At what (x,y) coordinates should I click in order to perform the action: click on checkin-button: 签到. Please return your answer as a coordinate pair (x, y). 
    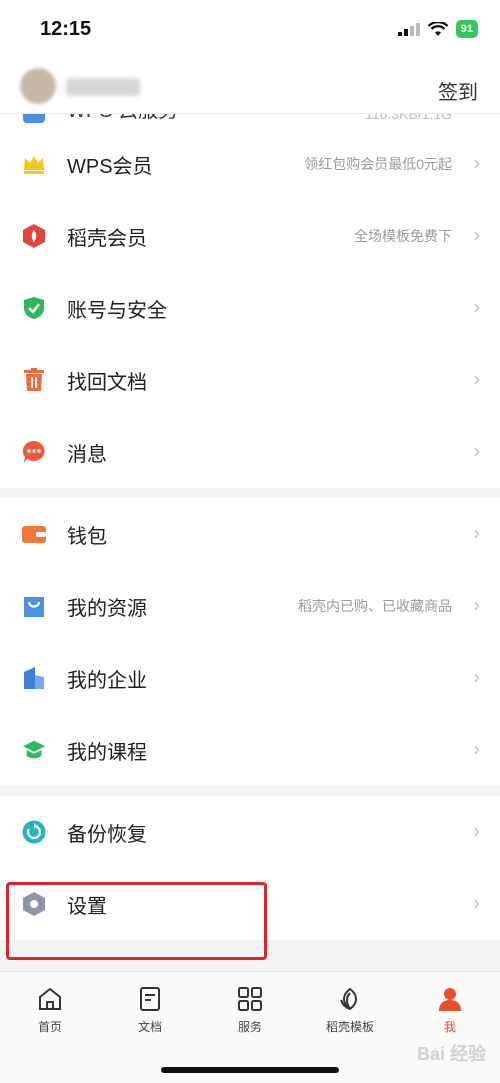
    Looking at the image, I should click on (458, 90).